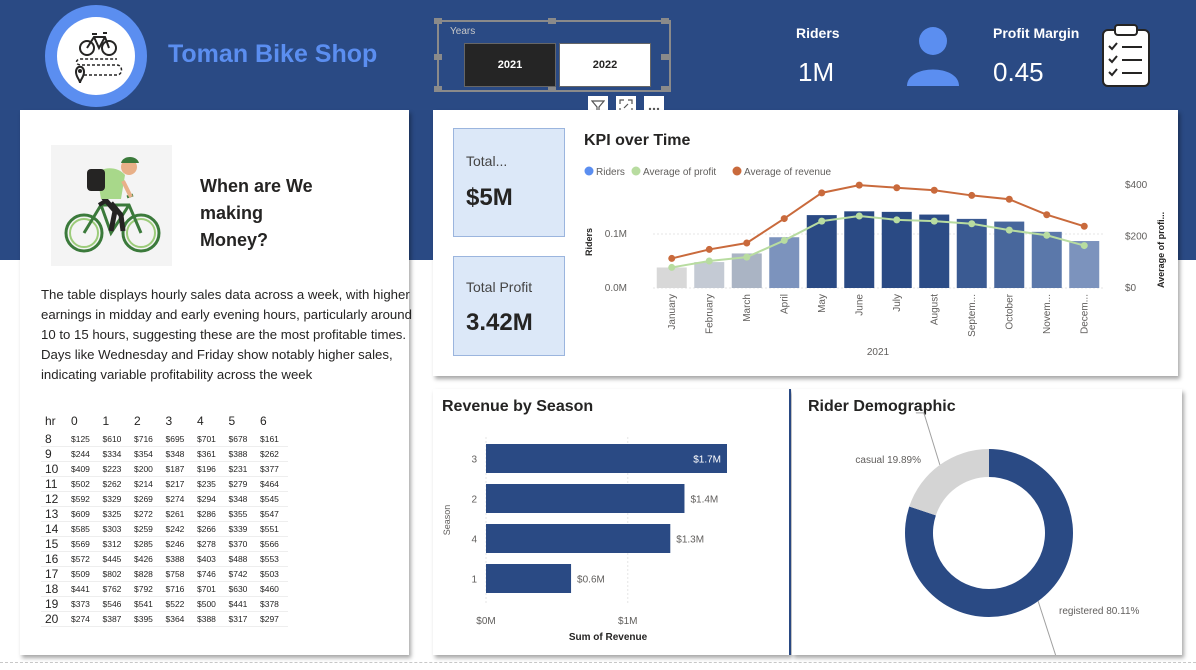 This screenshot has width=1196, height=670. What do you see at coordinates (1131, 288) in the screenshot?
I see `y2-tick-label: $0` at bounding box center [1131, 288].